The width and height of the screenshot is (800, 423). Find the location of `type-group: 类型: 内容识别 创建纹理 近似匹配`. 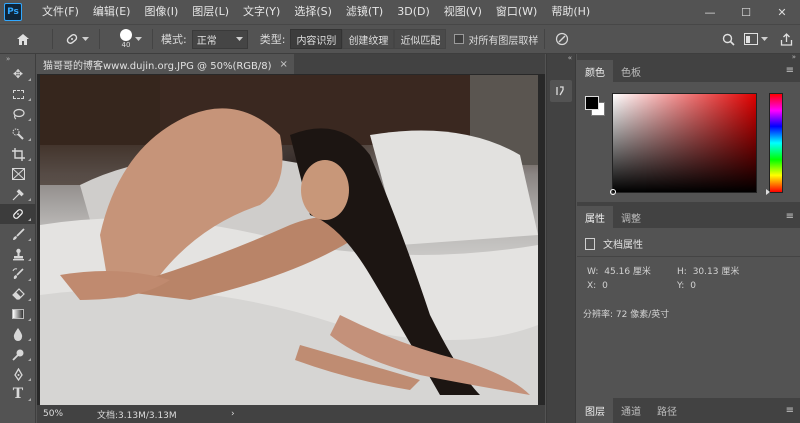

type-group: 类型: 内容识别 创建纹理 近似匹配 is located at coordinates (353, 39).